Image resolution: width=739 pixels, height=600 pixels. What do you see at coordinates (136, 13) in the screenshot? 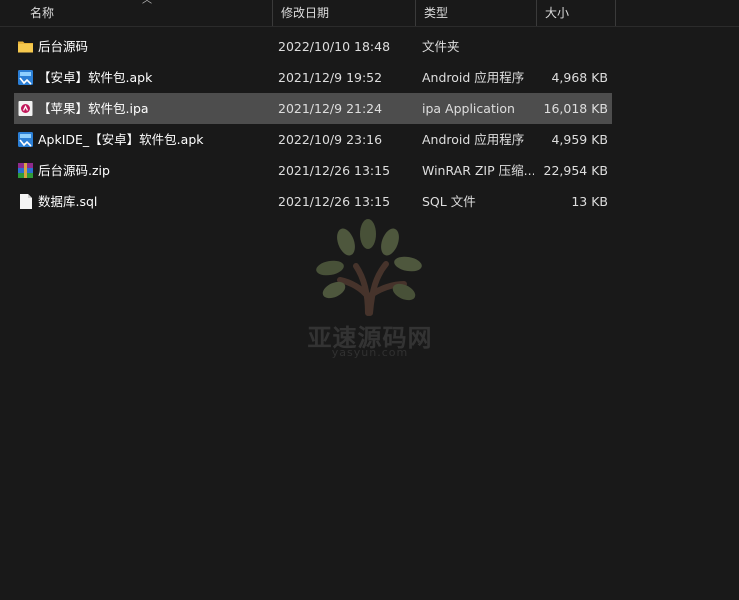
I see `header-name: 名称` at bounding box center [136, 13].